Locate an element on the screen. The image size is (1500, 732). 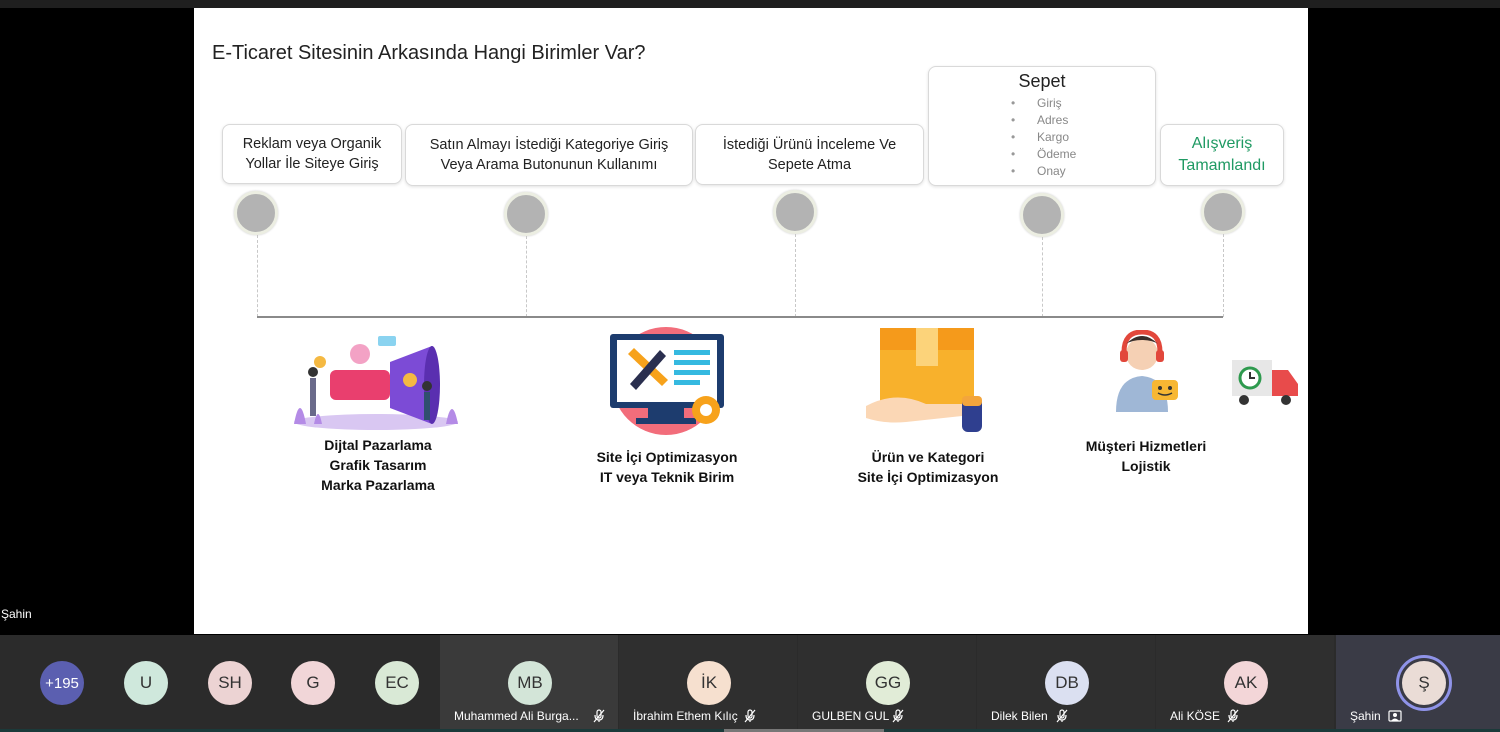
participant-name: Dilek Bilen is located at coordinates (1019, 716).